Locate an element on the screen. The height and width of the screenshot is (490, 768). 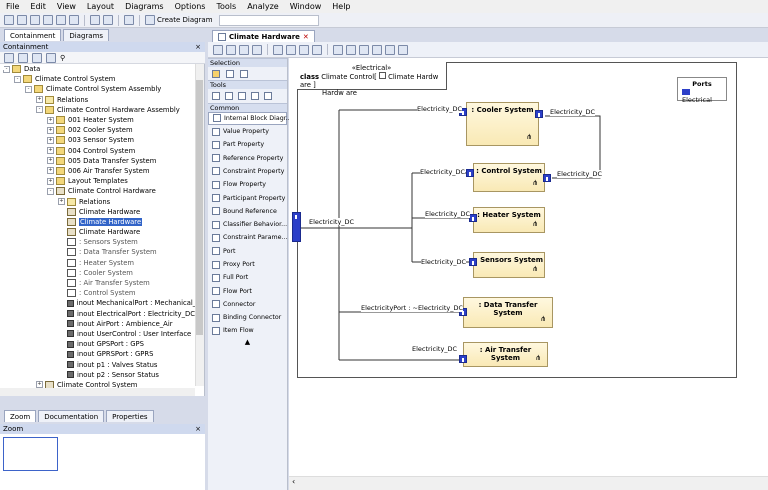
save-icon is located at coordinates (35, 20).